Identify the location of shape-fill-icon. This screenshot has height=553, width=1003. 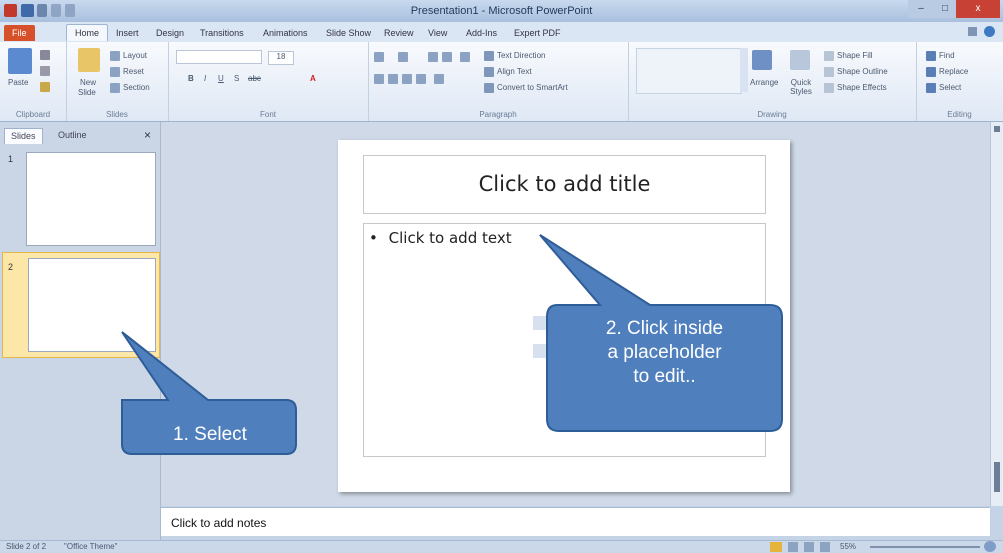
(829, 56).